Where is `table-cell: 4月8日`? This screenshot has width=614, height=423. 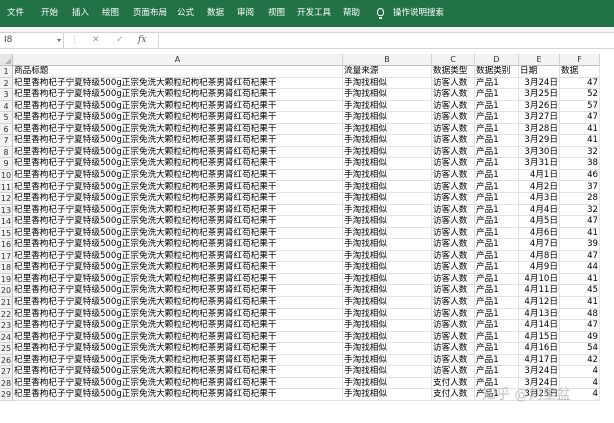 table-cell: 4月8日 is located at coordinates (539, 256).